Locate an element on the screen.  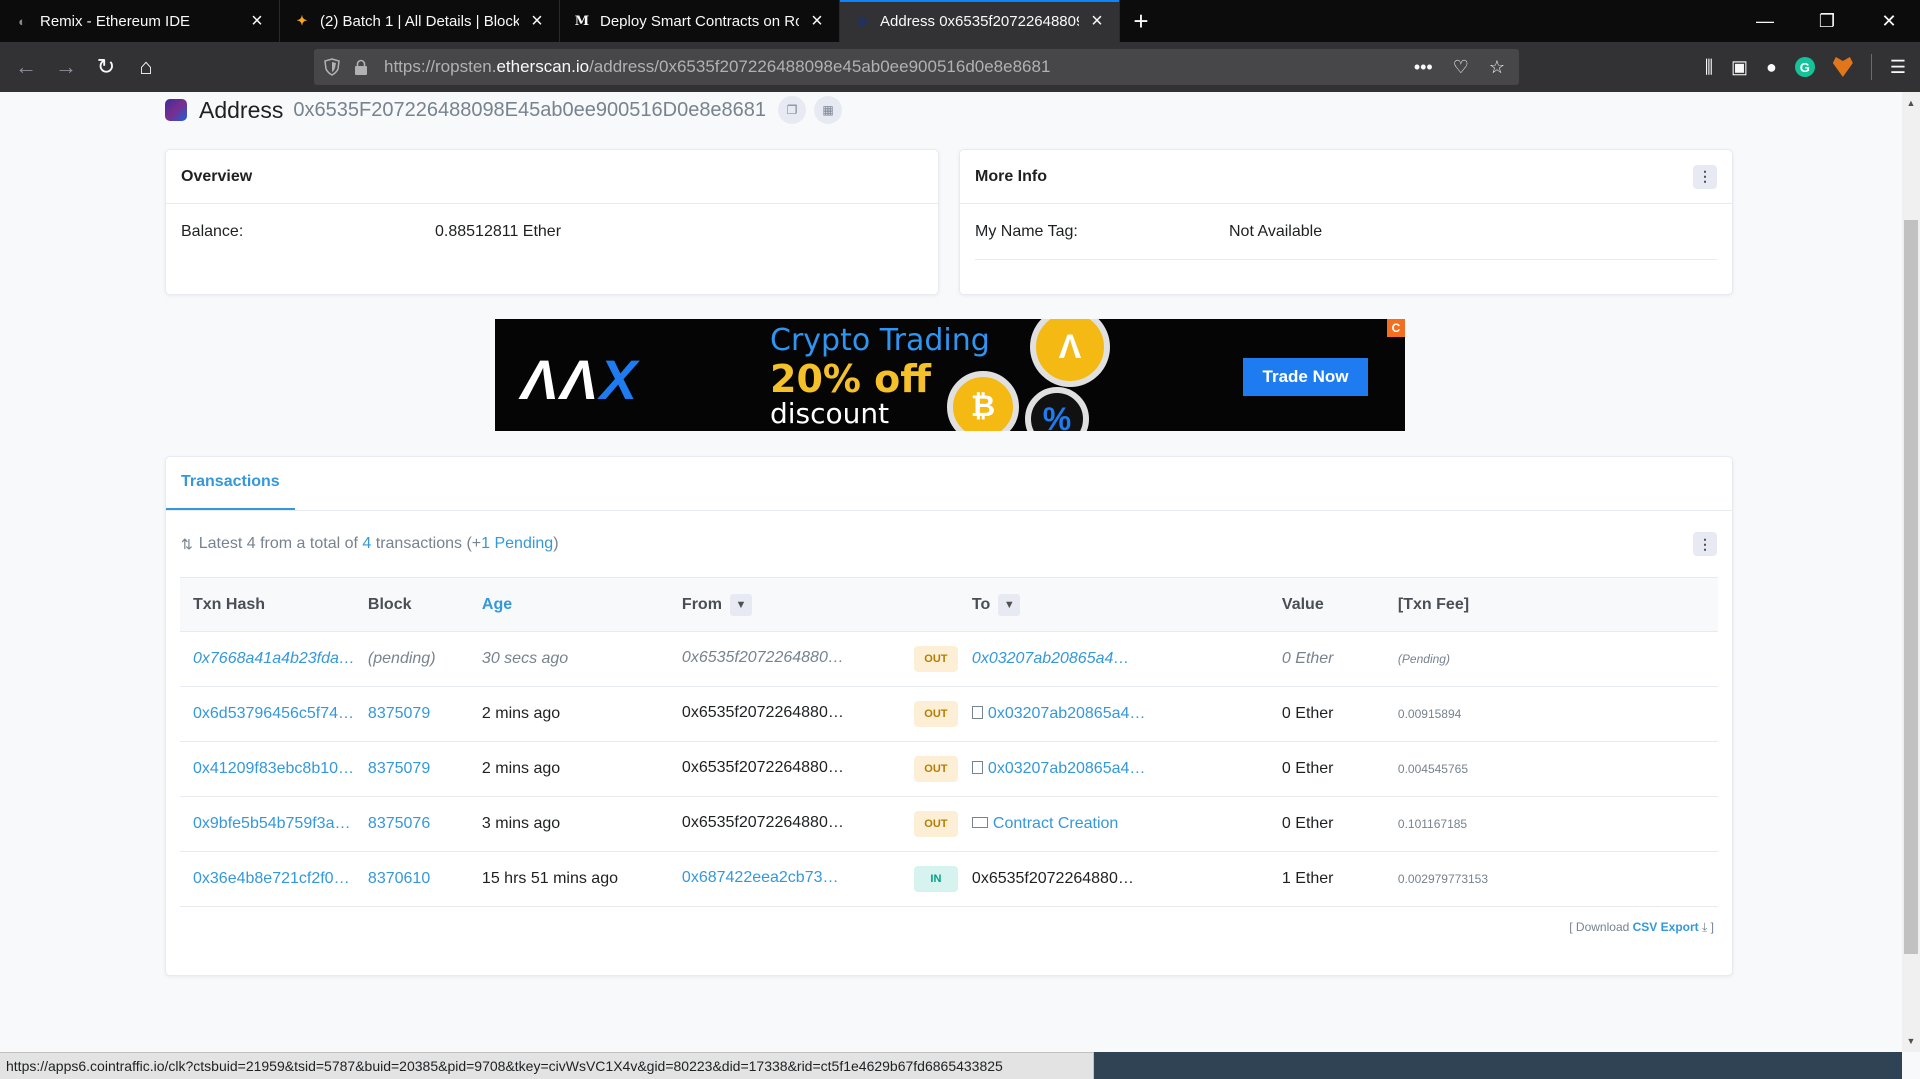
gear-aax-icon: Λ is located at coordinates (1070, 353).